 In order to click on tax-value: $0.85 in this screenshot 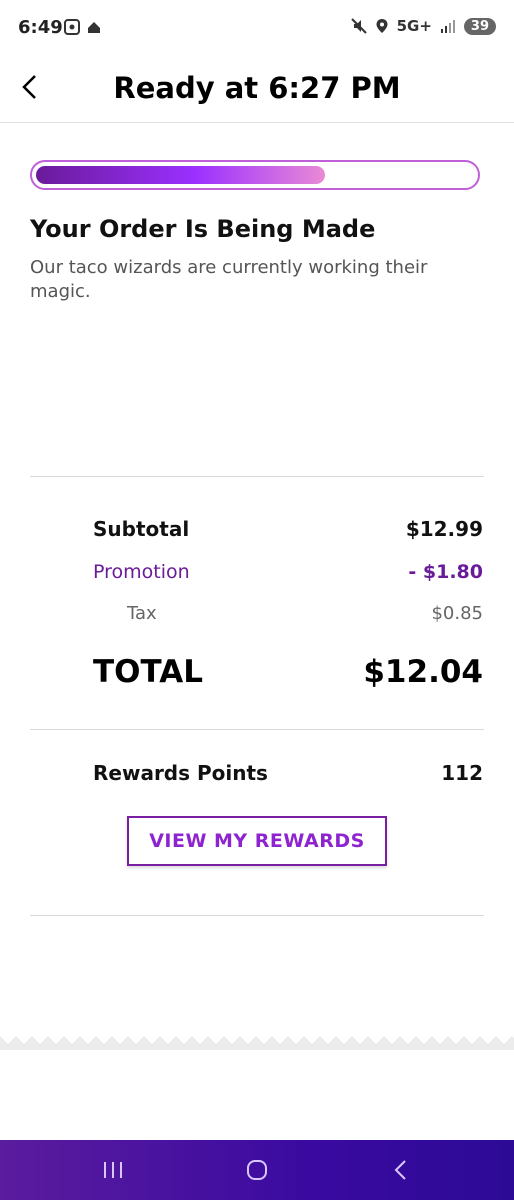, I will do `click(457, 613)`.